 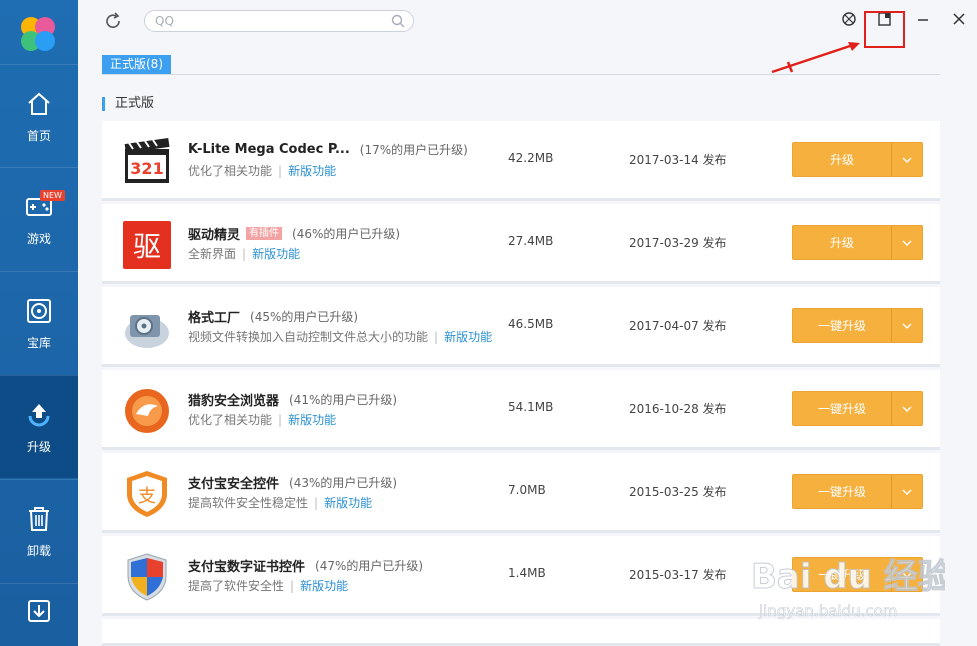 What do you see at coordinates (234, 401) in the screenshot?
I see `app-name: 猎豹安全浏览器` at bounding box center [234, 401].